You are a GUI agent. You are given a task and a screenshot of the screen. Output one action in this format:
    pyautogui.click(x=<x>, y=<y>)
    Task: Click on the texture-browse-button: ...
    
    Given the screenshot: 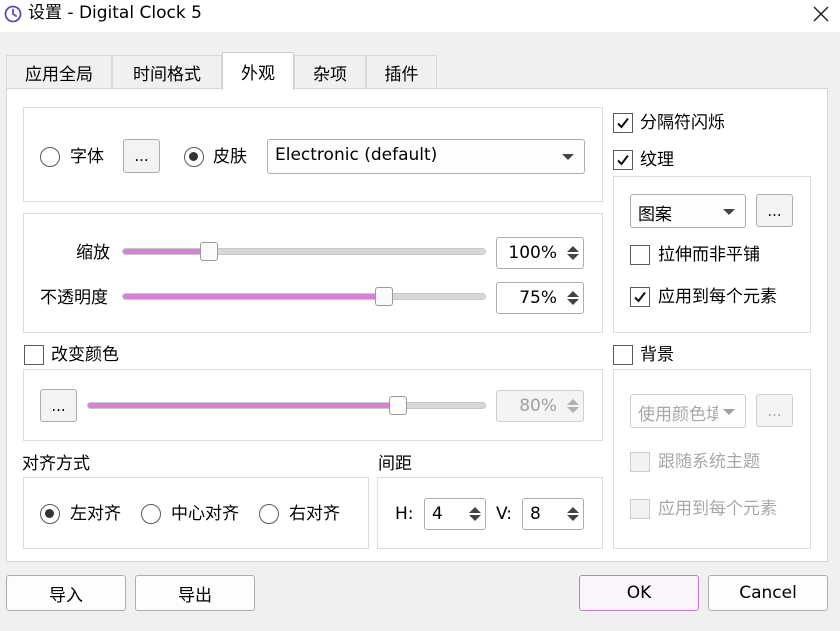 What is the action you would take?
    pyautogui.click(x=774, y=210)
    